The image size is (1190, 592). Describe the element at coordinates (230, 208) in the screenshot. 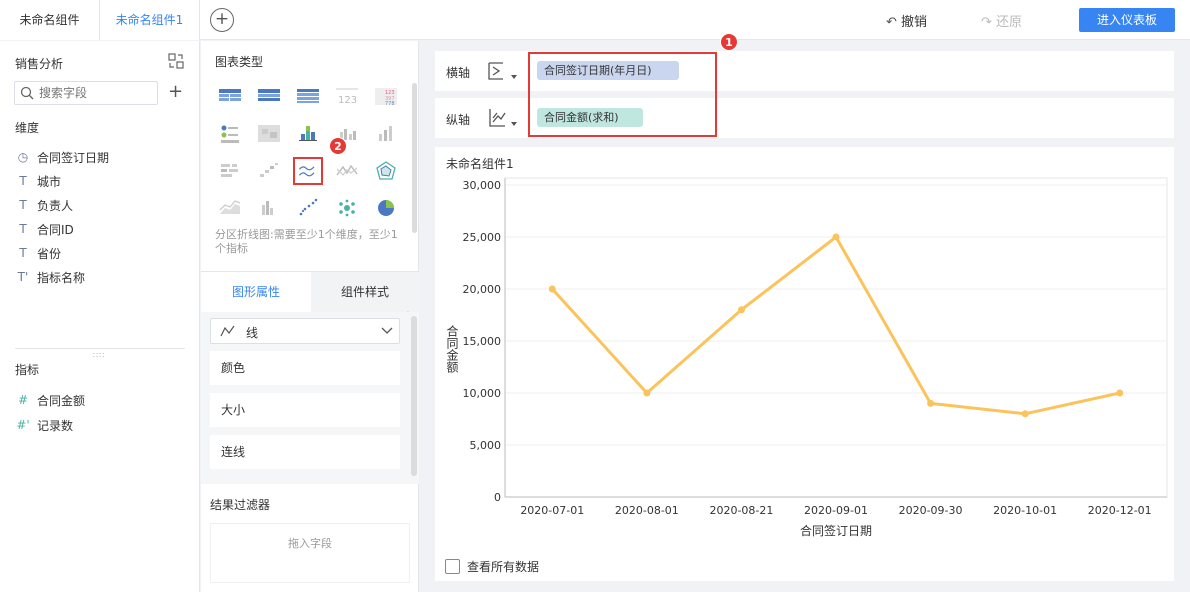

I see `area-chart-icon` at that location.